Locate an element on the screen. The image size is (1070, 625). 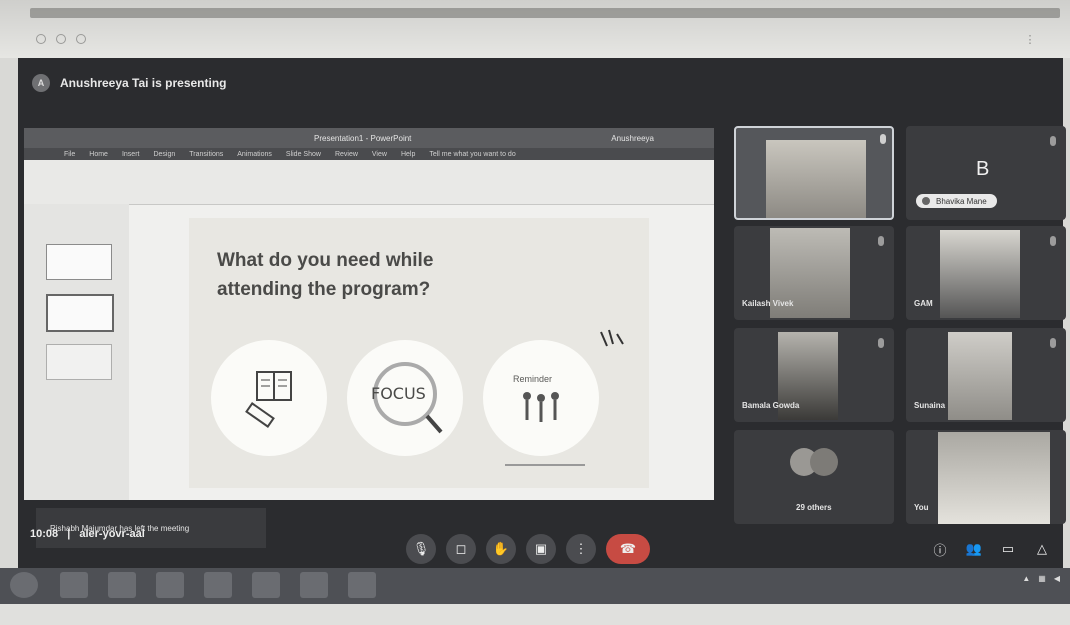
ribbon-tab: Animations is located at coordinates (254, 154).